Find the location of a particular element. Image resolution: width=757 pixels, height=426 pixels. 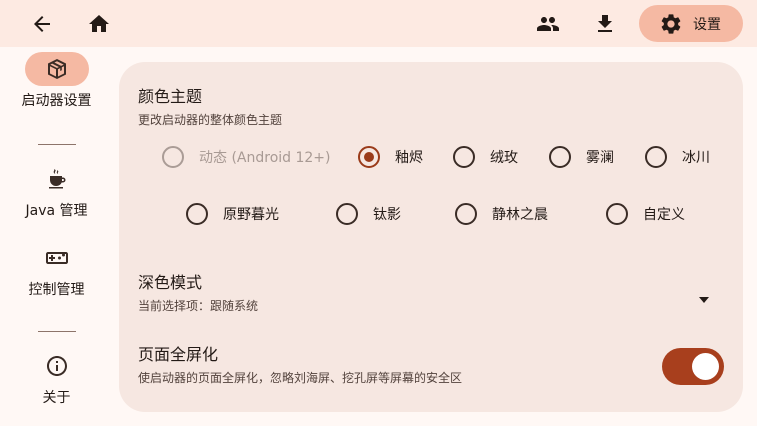

rail-item-about: 关于 is located at coordinates (56, 378).